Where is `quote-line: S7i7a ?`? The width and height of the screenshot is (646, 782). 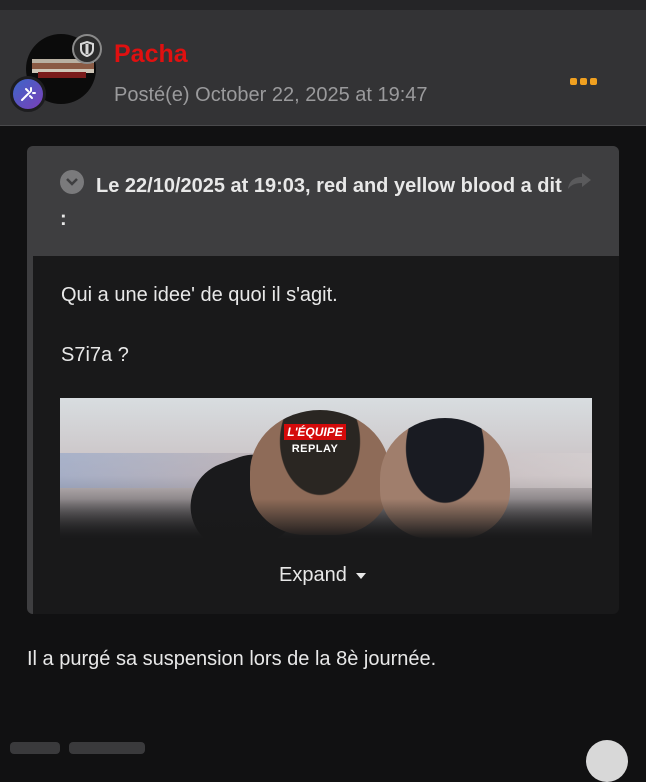
quote-line: S7i7a ? is located at coordinates (95, 355).